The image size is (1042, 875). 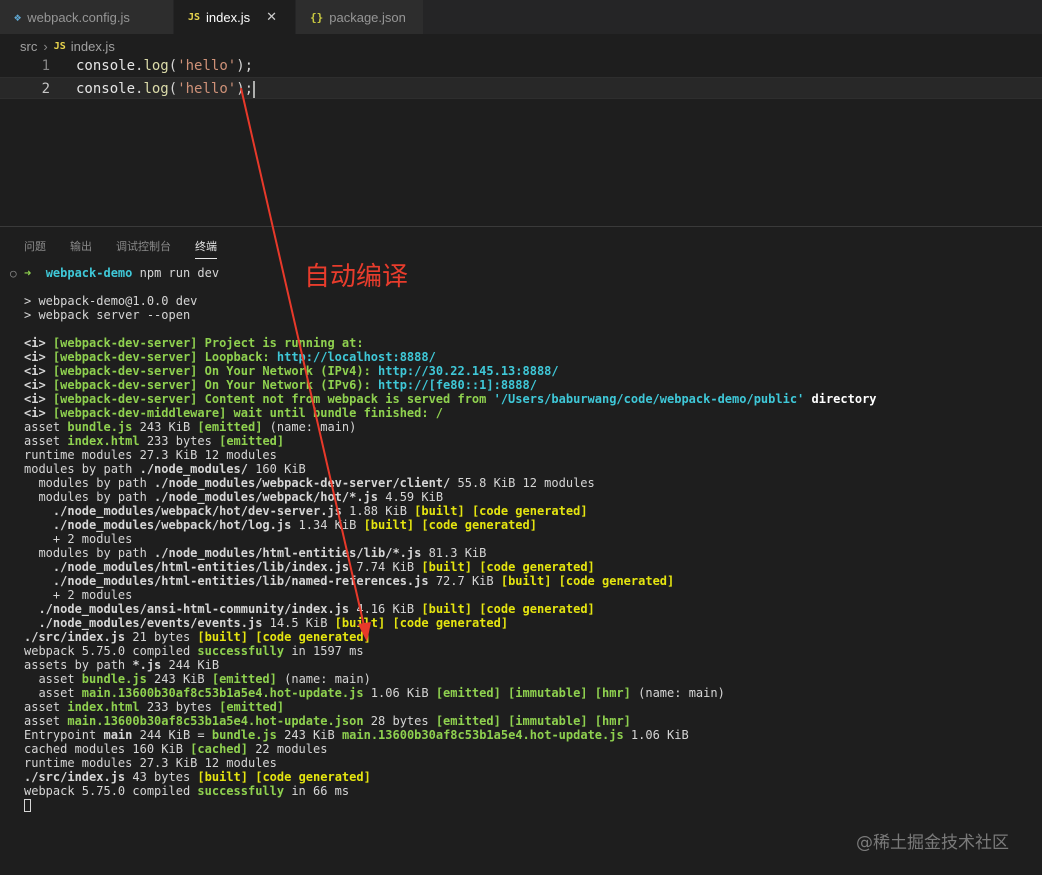 I want to click on watermark: @稀土掘金技术社区, so click(x=932, y=843).